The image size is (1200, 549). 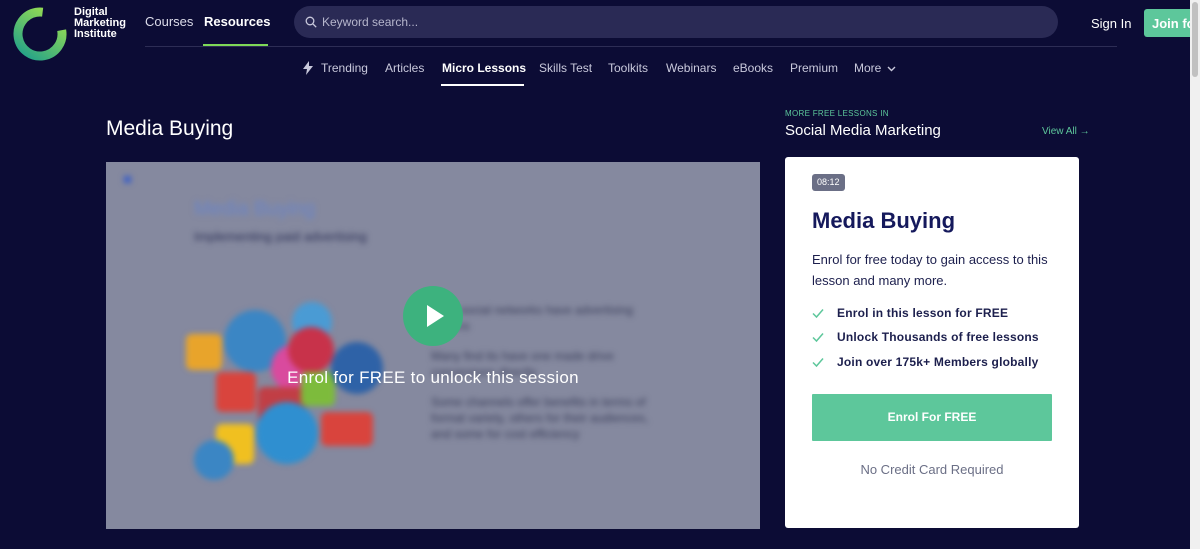 What do you see at coordinates (1066, 131) in the screenshot?
I see `view-all-link: View All →` at bounding box center [1066, 131].